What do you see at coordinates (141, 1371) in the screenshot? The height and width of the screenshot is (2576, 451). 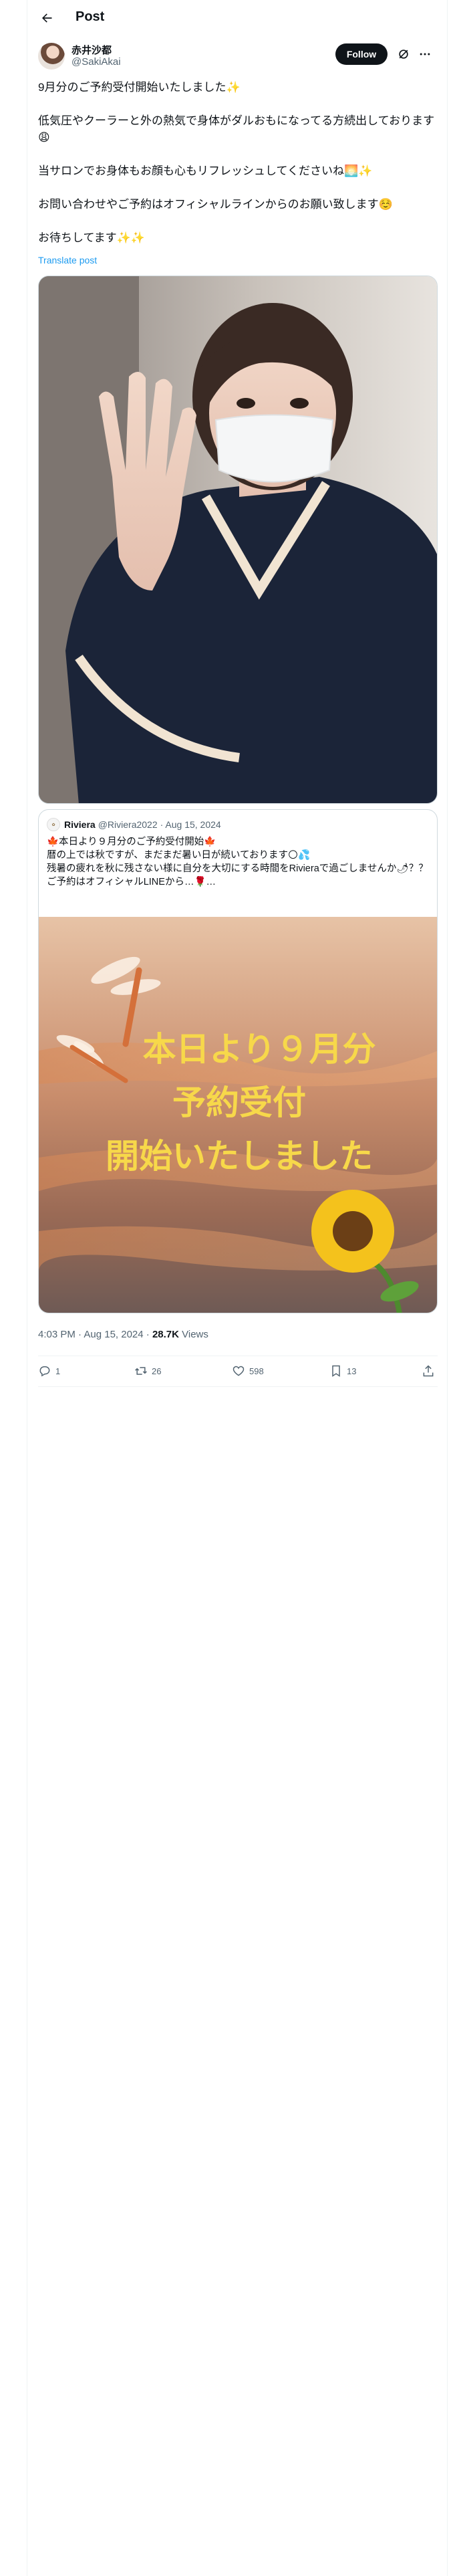 I see `repost-icon` at bounding box center [141, 1371].